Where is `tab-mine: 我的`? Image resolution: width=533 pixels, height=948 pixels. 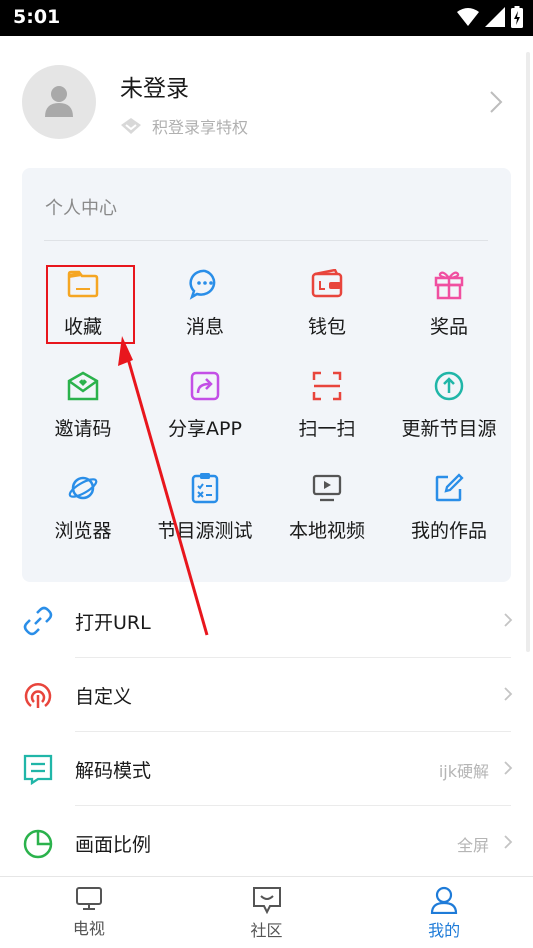 tab-mine: 我的 is located at coordinates (444, 912).